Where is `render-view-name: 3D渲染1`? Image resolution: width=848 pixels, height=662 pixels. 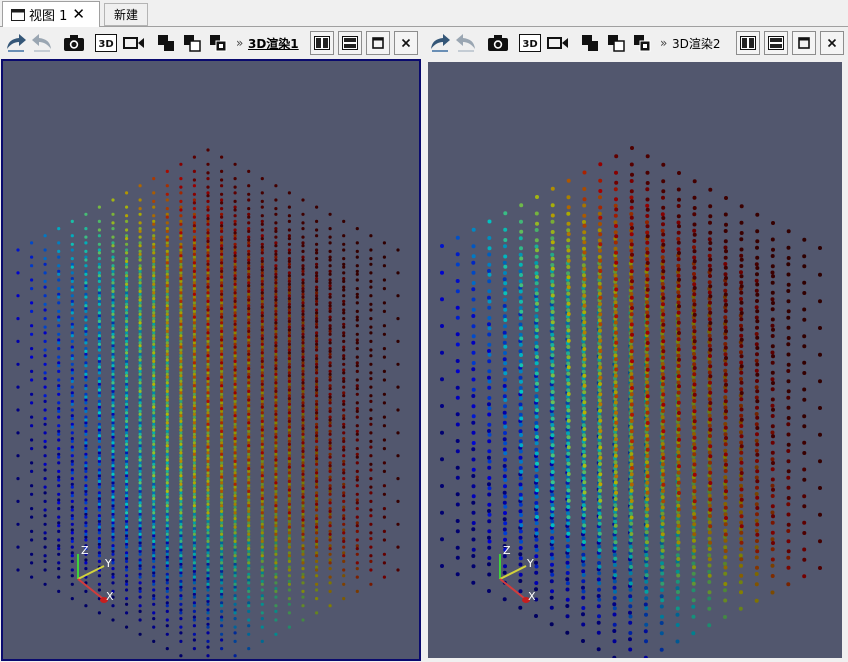 render-view-name: 3D渲染1 is located at coordinates (273, 43).